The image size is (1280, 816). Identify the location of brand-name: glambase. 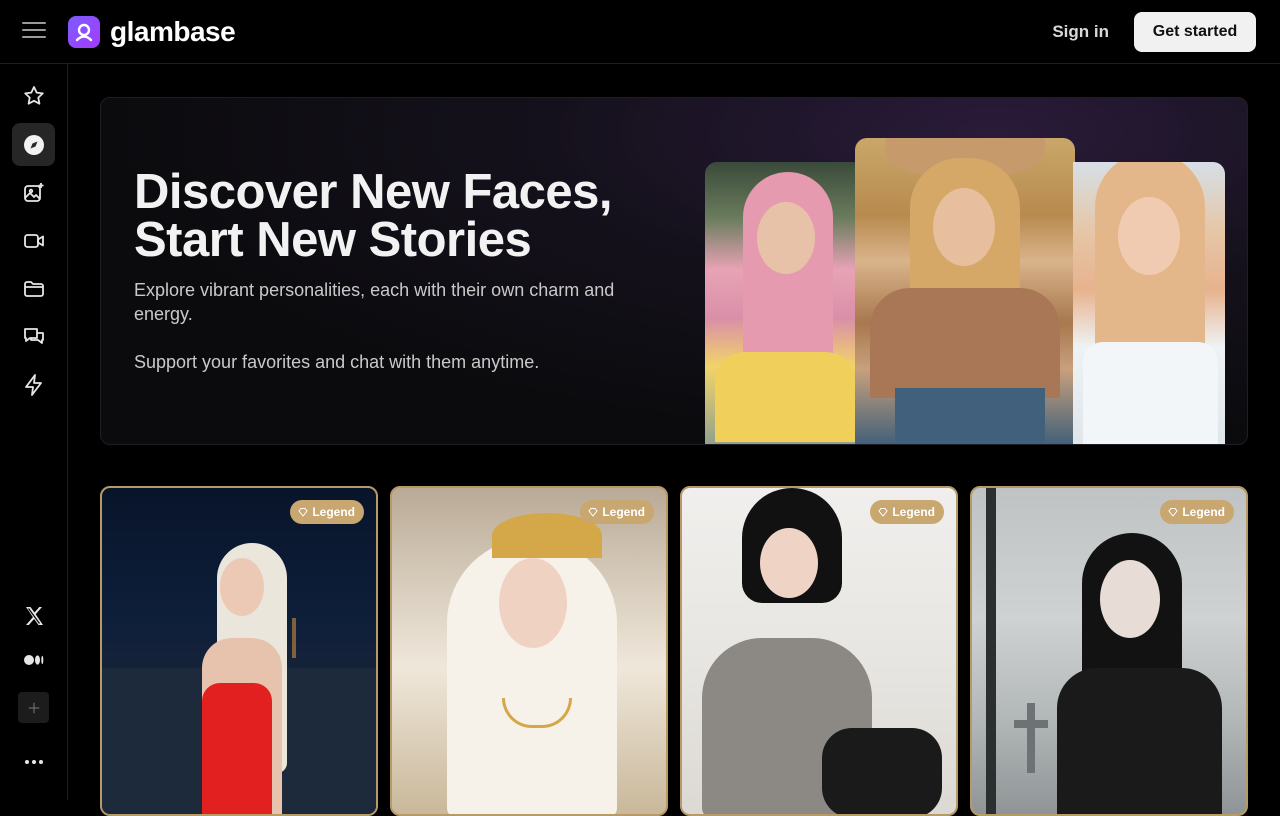
(173, 31).